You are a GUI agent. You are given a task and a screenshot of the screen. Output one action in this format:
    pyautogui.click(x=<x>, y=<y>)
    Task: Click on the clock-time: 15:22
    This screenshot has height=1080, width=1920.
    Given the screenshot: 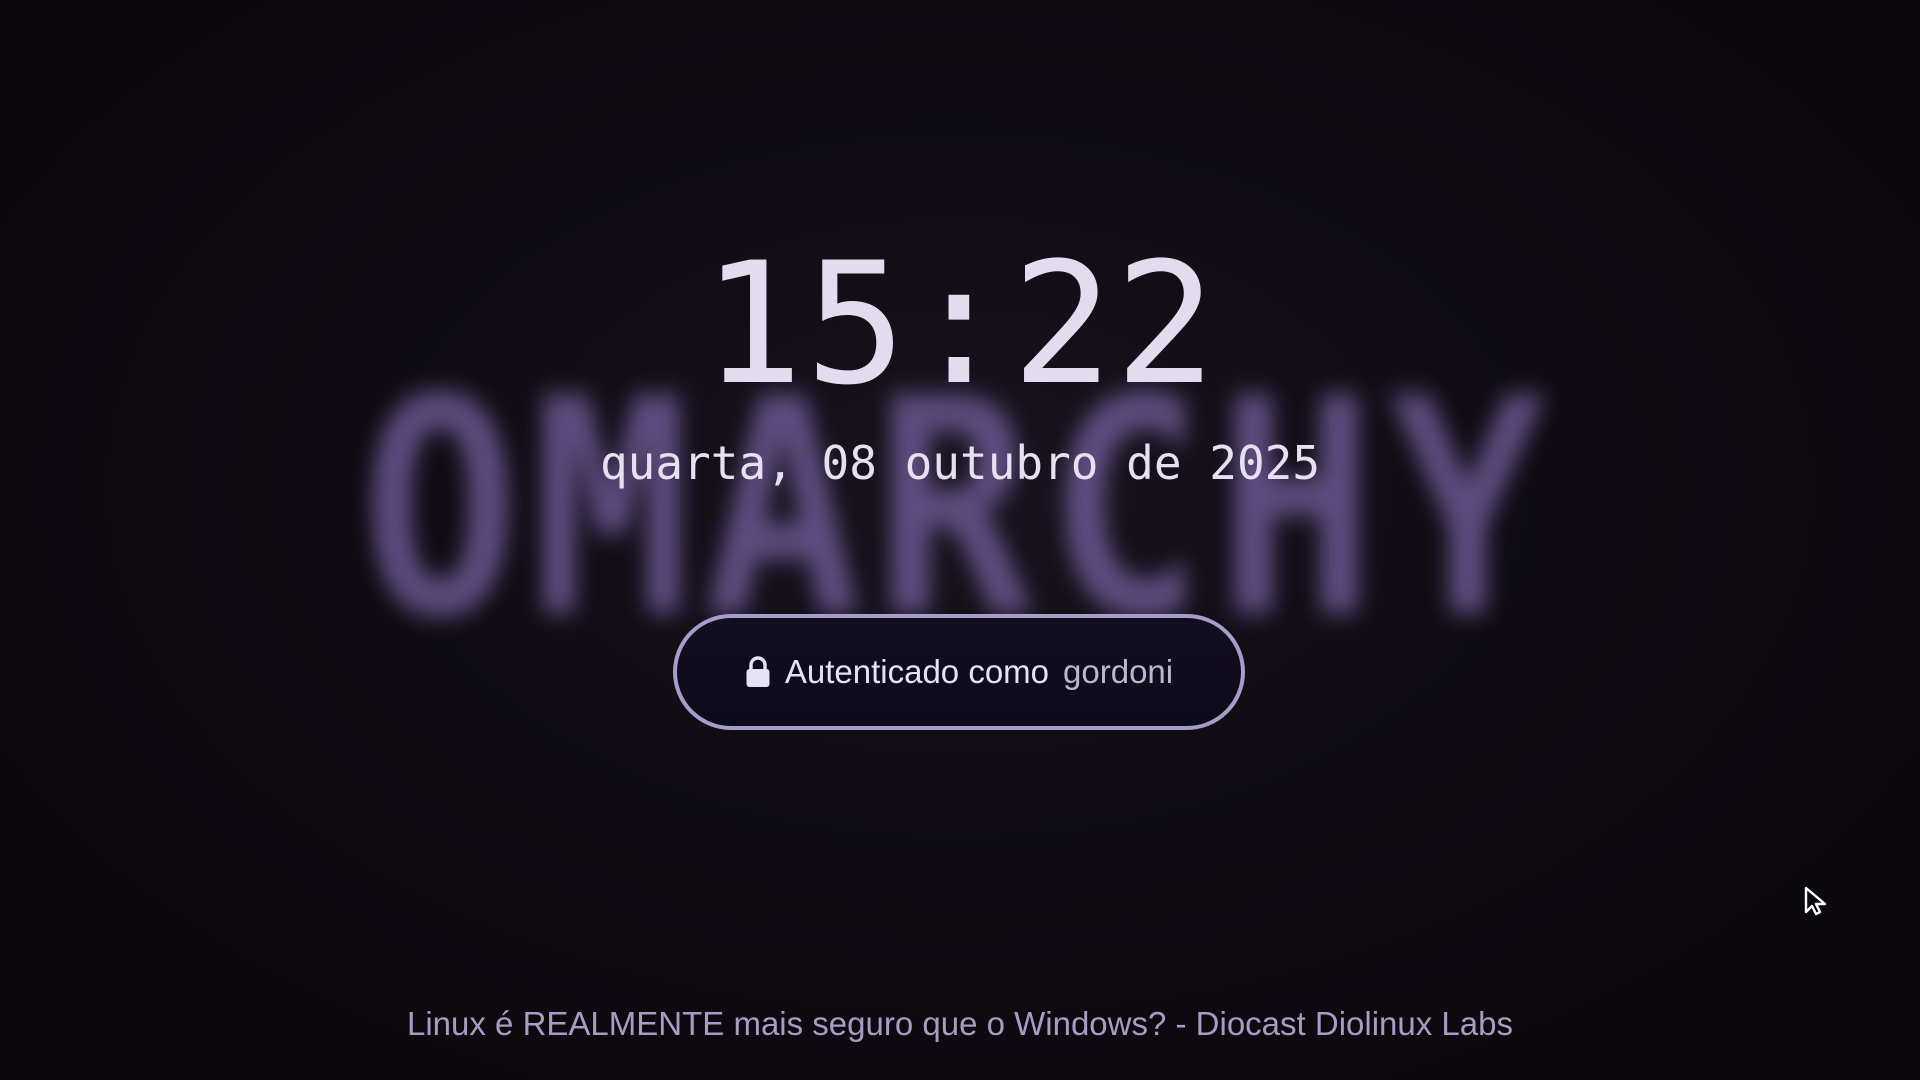 What is the action you would take?
    pyautogui.click(x=960, y=324)
    